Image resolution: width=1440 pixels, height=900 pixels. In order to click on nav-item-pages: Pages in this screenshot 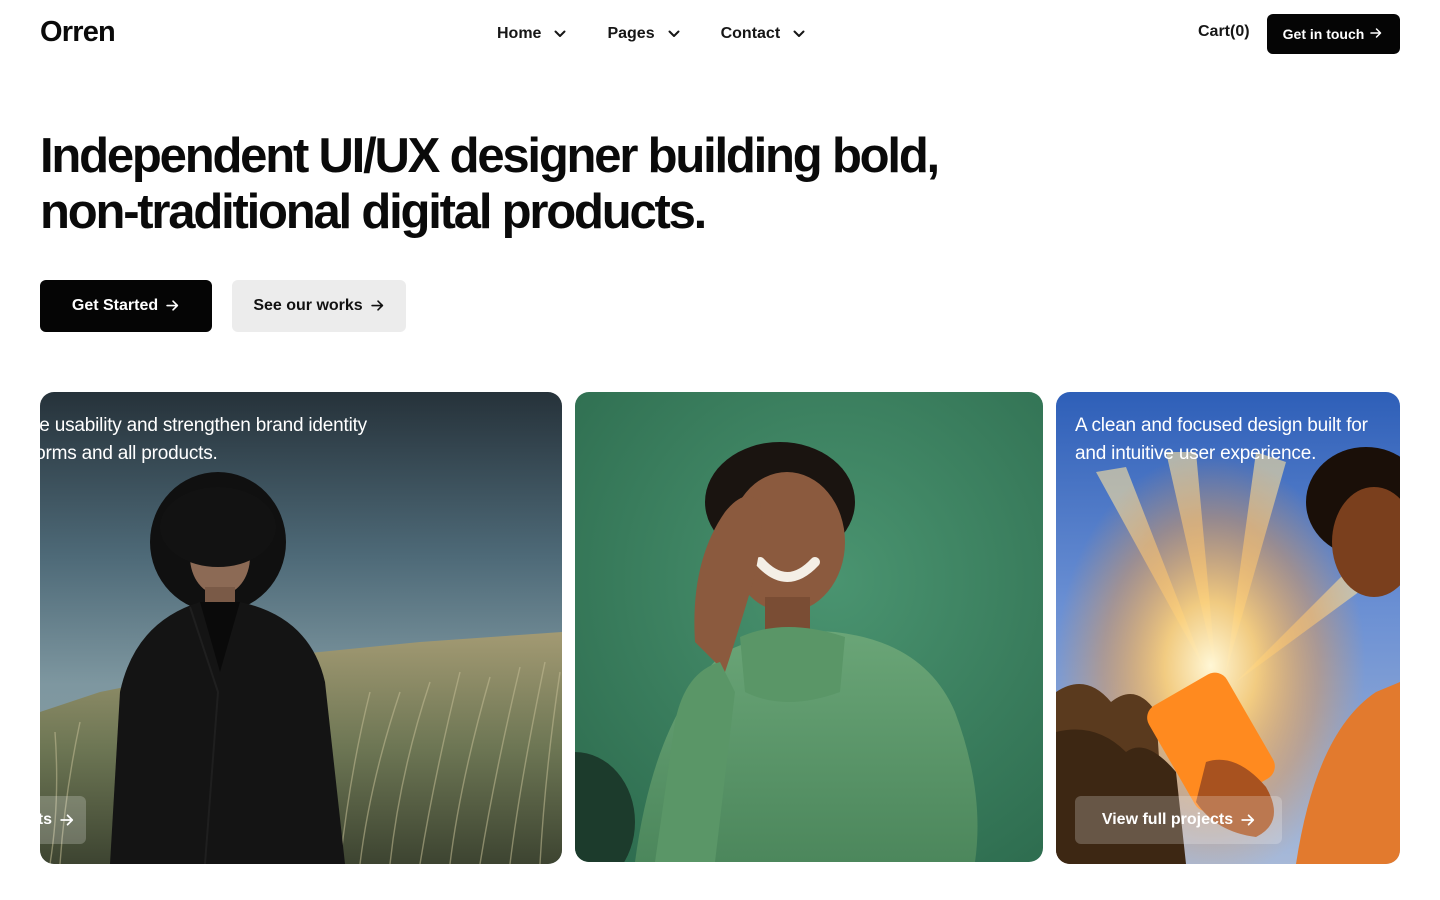, I will do `click(643, 34)`.